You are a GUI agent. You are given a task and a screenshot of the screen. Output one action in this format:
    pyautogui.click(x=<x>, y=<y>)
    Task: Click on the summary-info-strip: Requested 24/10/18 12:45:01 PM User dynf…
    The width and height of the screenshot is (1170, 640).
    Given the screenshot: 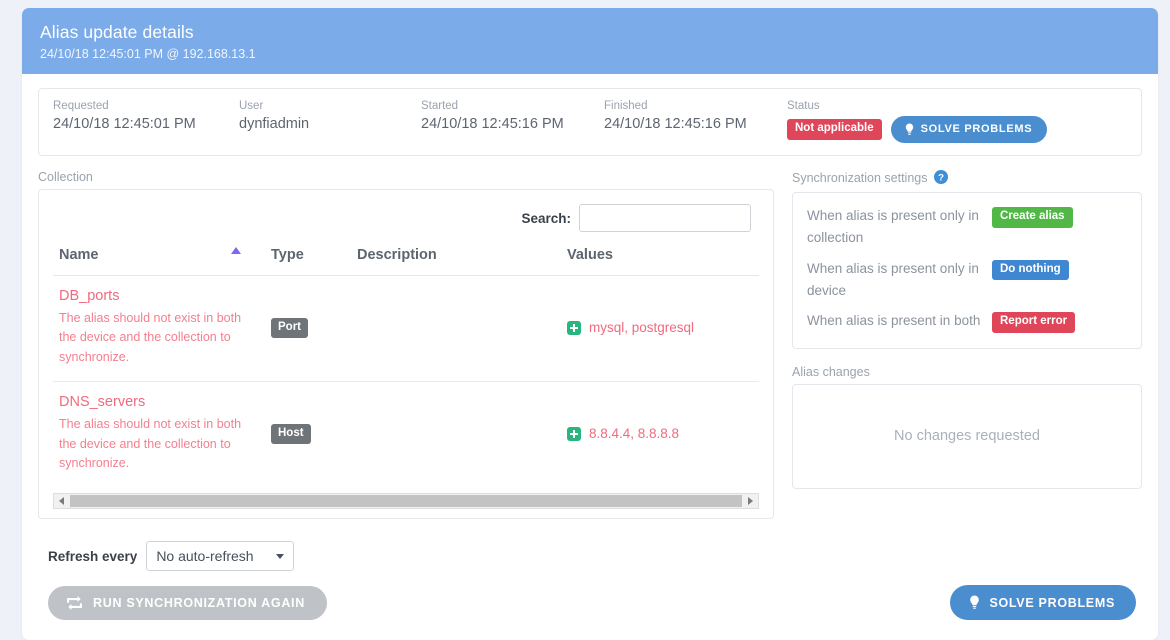 What is the action you would take?
    pyautogui.click(x=590, y=122)
    